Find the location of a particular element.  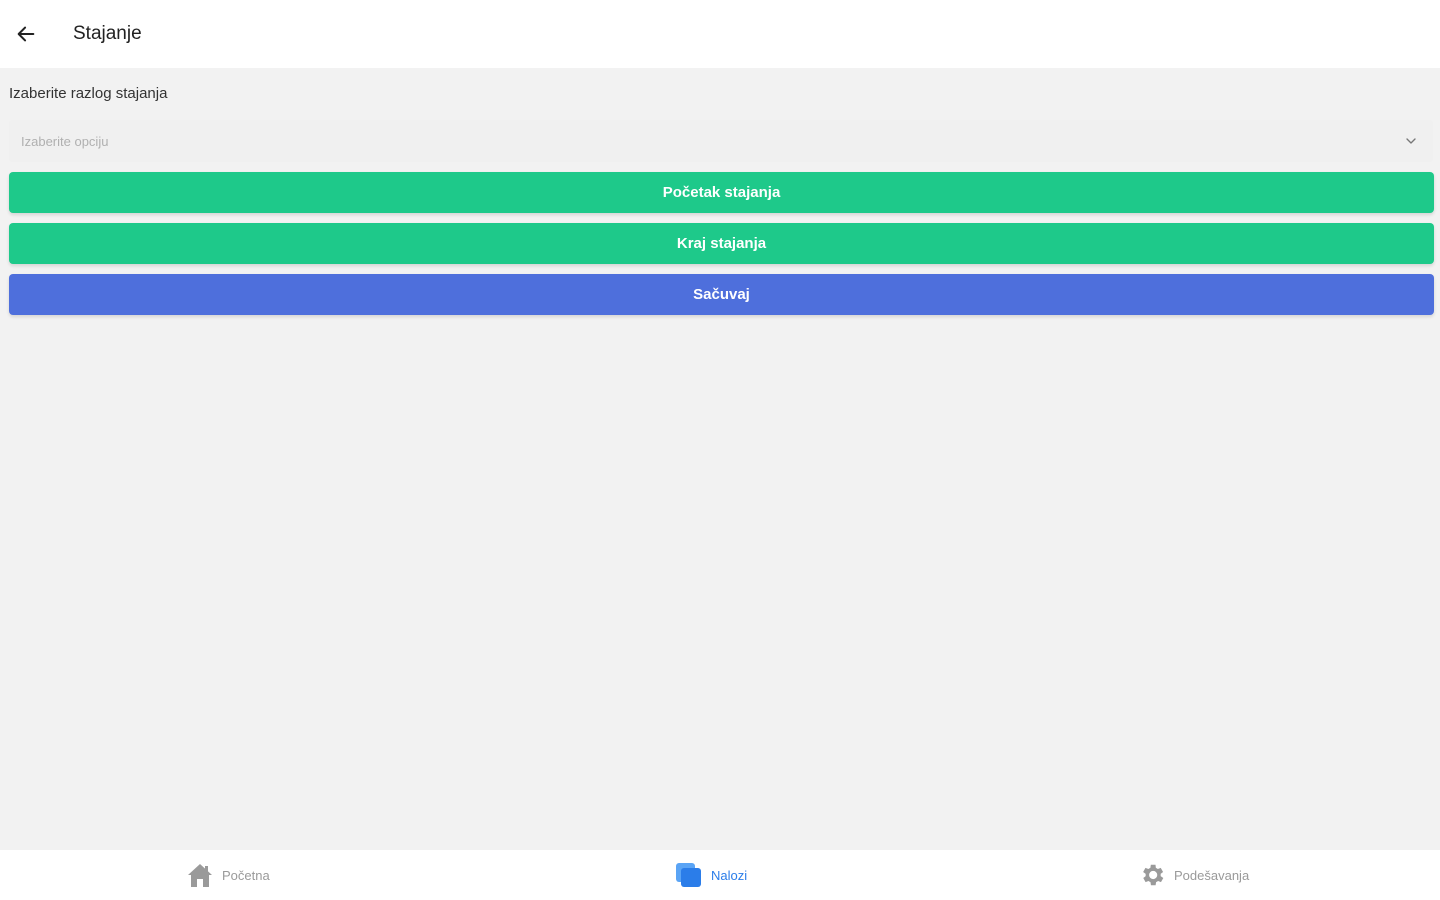

reason-select: Izaberite opciju is located at coordinates (721, 141).